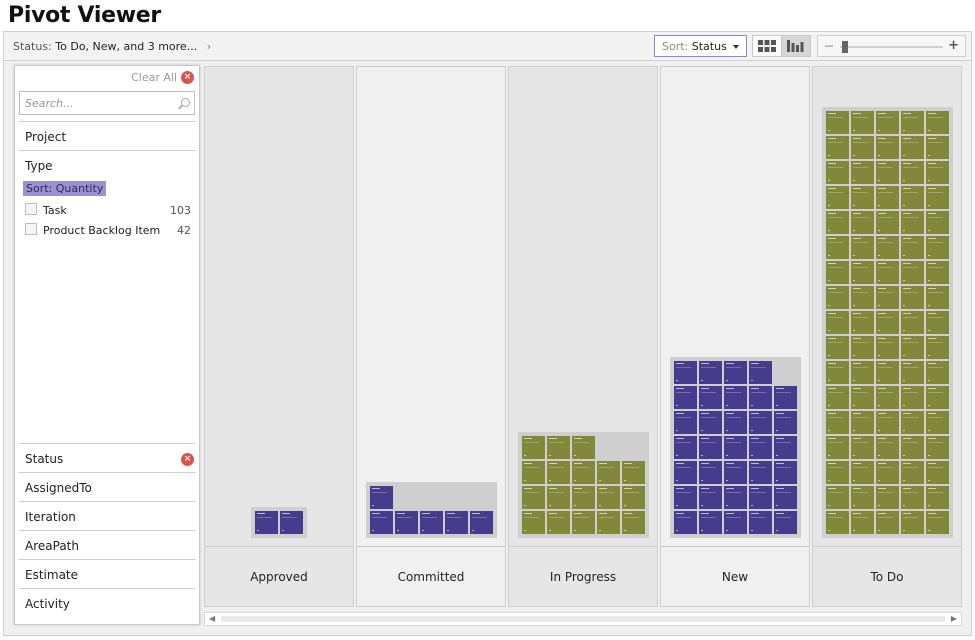 The image size is (975, 640). I want to click on clear-icon: ×, so click(187, 77).